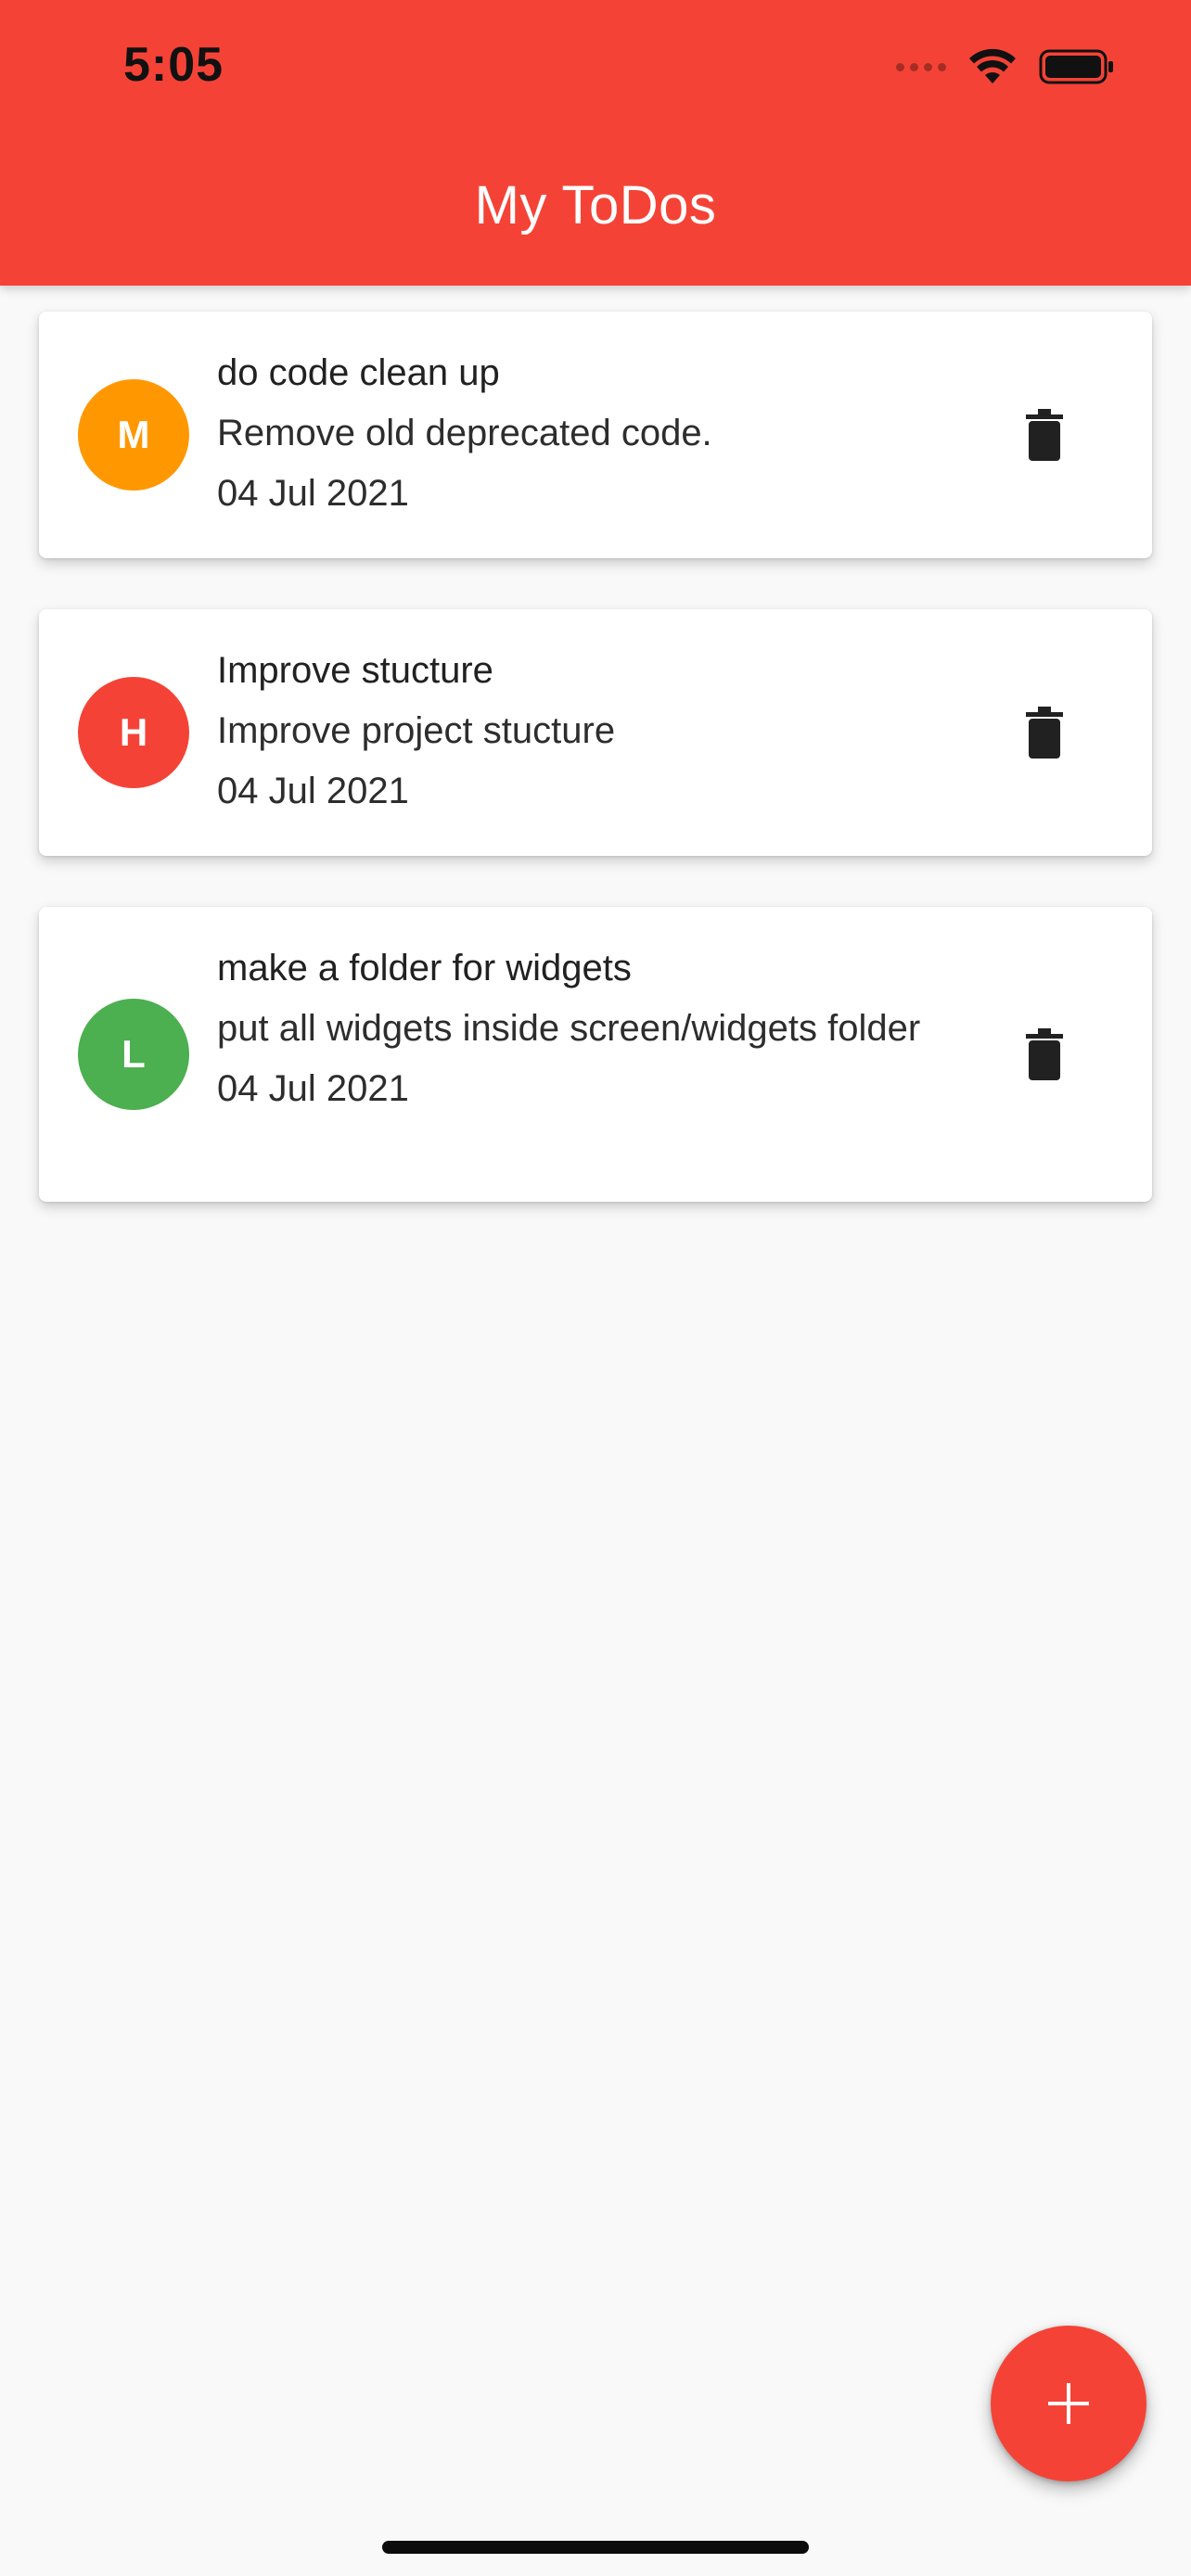  What do you see at coordinates (359, 373) in the screenshot?
I see `todo-title: do code clean up` at bounding box center [359, 373].